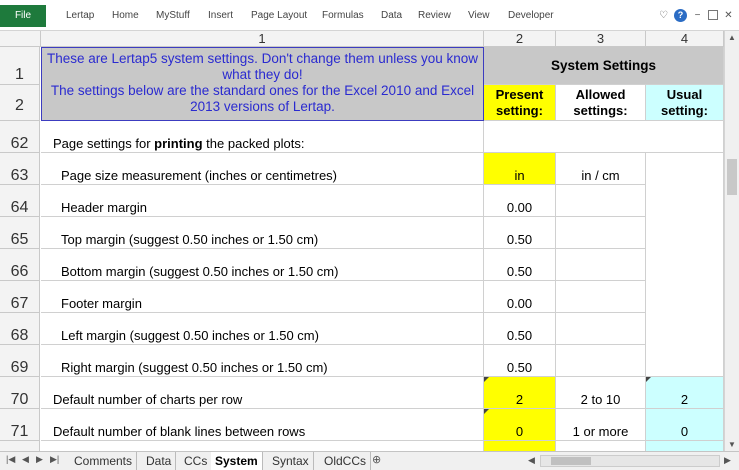 This screenshot has width=739, height=470. What do you see at coordinates (125, 16) in the screenshot?
I see `tab-home: Home` at bounding box center [125, 16].